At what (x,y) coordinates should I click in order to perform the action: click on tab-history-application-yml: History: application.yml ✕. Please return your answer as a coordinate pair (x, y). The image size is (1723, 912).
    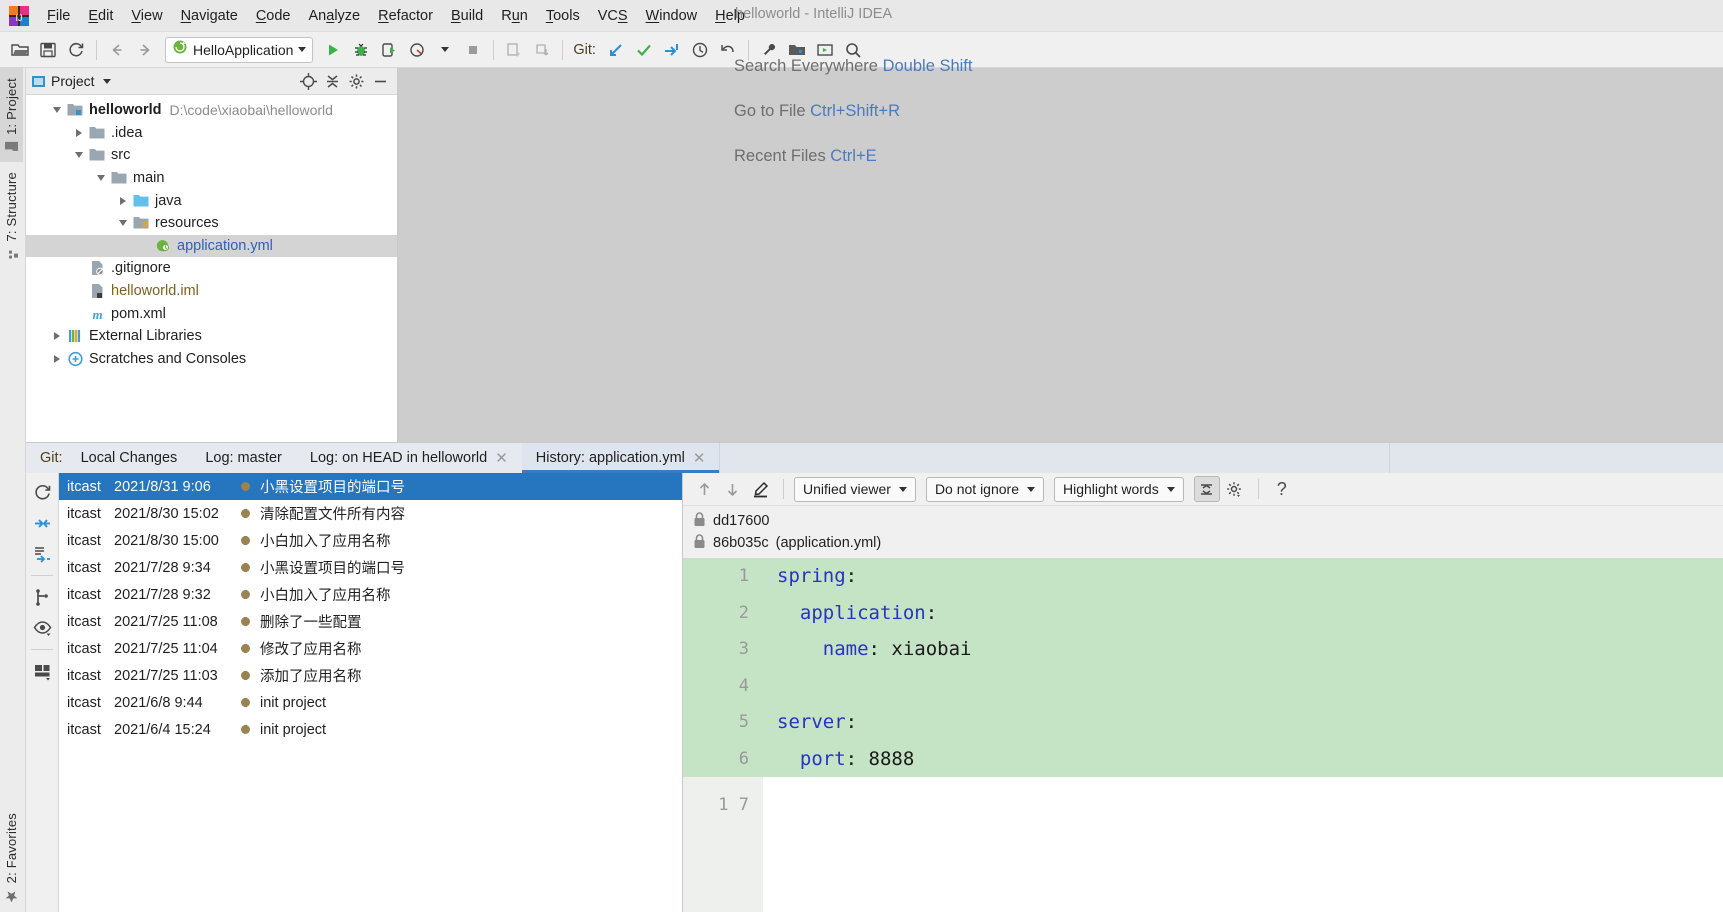
    Looking at the image, I should click on (620, 458).